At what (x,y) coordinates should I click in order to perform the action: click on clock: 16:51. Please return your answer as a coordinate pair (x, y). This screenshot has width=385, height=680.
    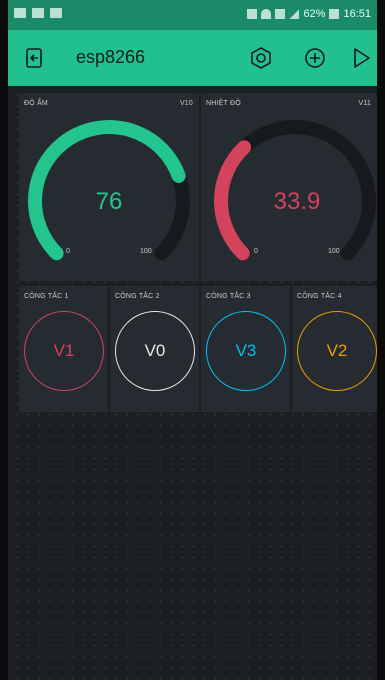
    Looking at the image, I should click on (357, 14).